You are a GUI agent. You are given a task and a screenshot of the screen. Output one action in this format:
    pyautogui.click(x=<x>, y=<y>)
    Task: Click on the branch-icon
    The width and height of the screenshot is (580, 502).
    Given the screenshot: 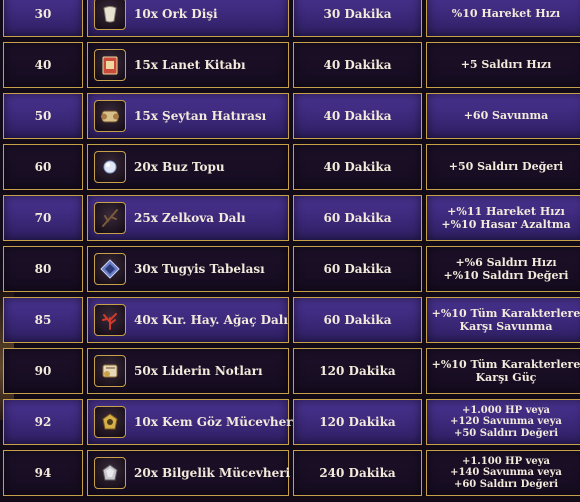 What is the action you would take?
    pyautogui.click(x=110, y=218)
    